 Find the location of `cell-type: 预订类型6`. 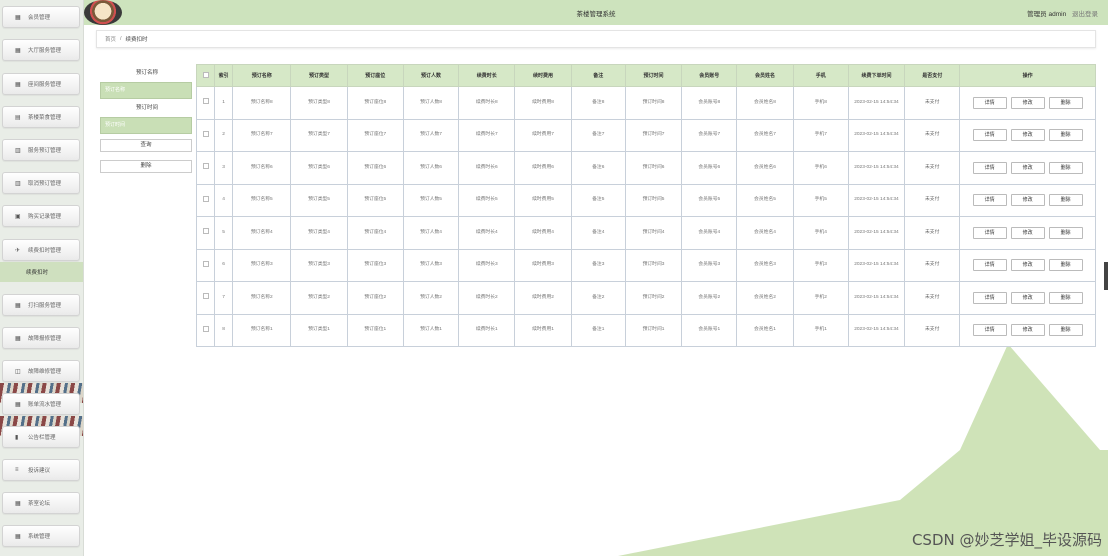

cell-type: 预订类型6 is located at coordinates (319, 168).